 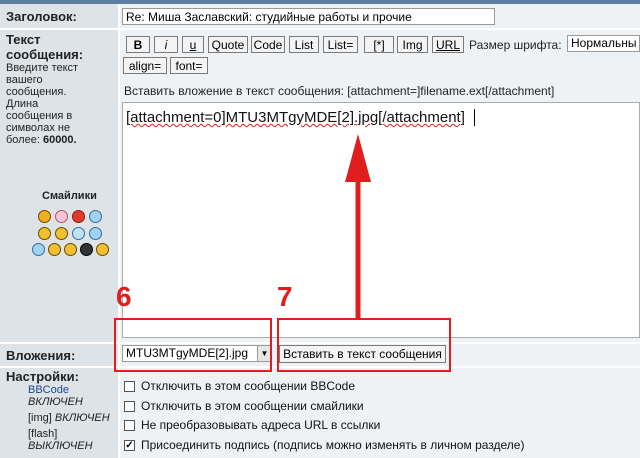 I want to click on smiley-grin-icon, so click(x=44, y=216).